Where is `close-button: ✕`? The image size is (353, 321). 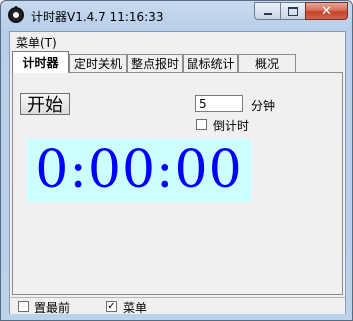
close-button: ✕ is located at coordinates (326, 11).